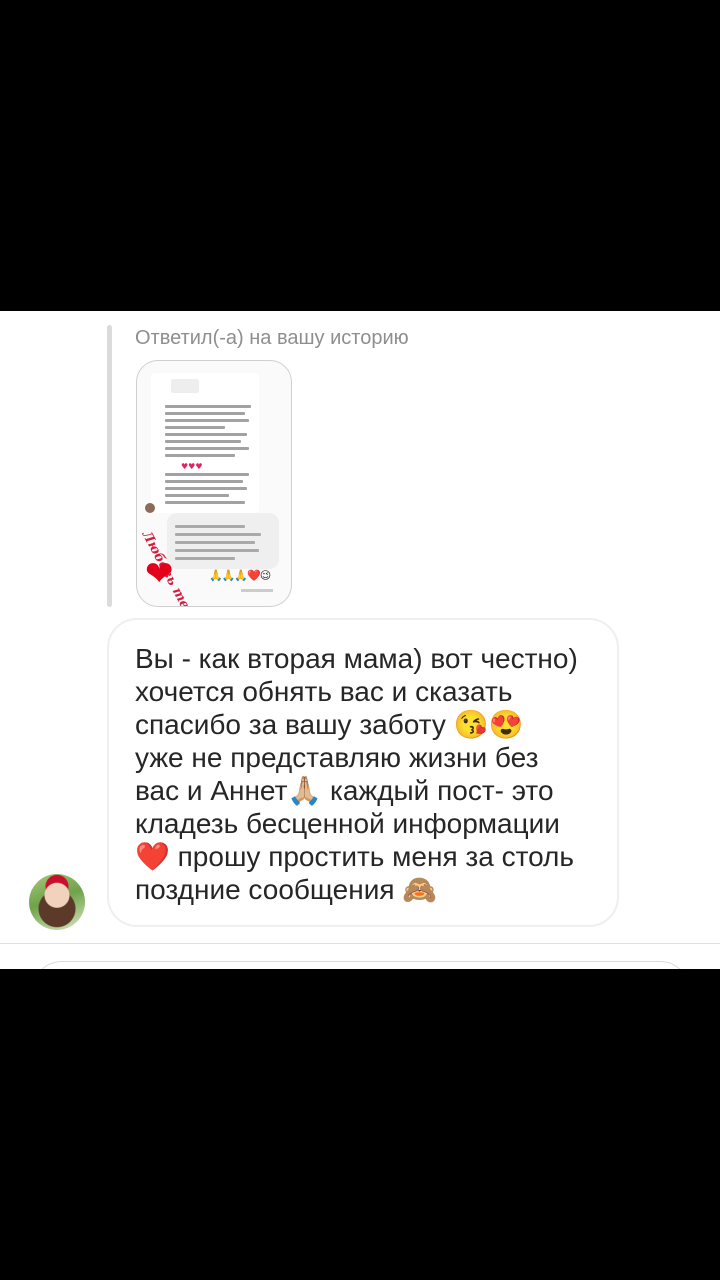  I want to click on story-reply-caption: Ответил(-а) на вашу историю, so click(272, 338).